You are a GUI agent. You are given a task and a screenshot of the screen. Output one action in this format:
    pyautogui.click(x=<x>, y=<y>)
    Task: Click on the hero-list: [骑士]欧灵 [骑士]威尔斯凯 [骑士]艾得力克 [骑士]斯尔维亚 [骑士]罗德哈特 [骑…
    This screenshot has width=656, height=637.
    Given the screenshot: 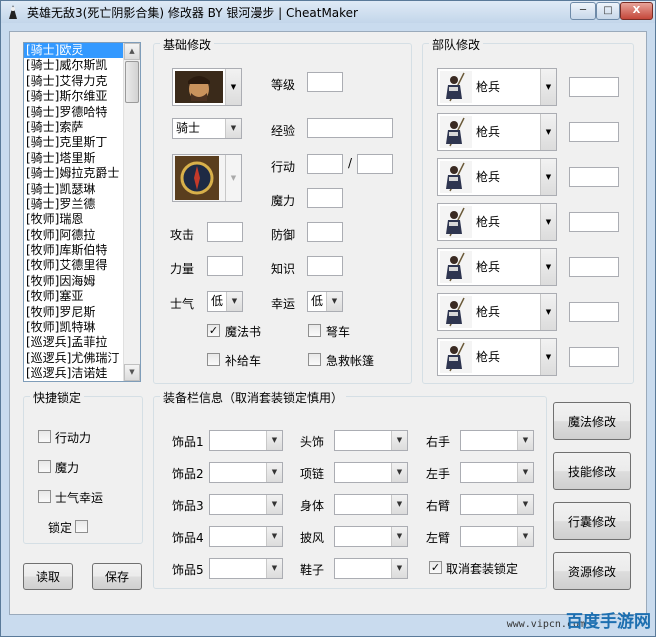 What is the action you would take?
    pyautogui.click(x=82, y=212)
    